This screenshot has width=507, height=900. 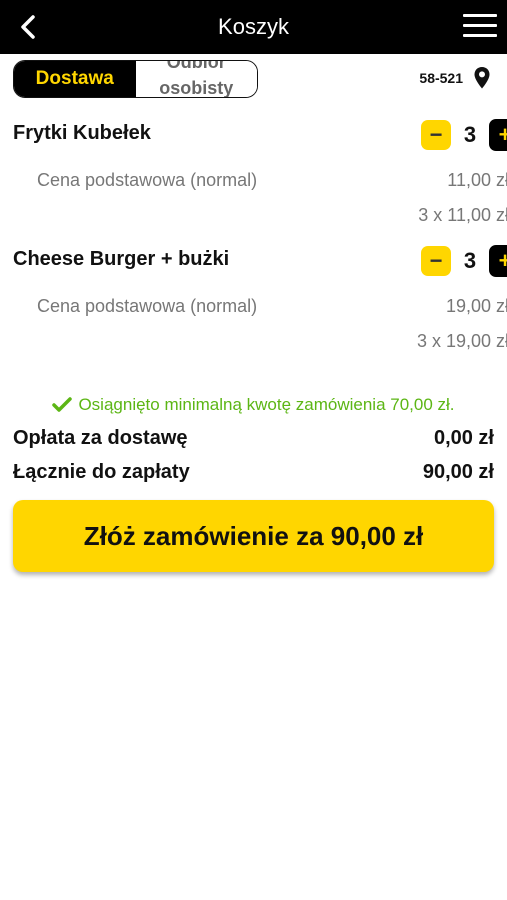 I want to click on mode-delivery-label: Dostawa, so click(x=74, y=78).